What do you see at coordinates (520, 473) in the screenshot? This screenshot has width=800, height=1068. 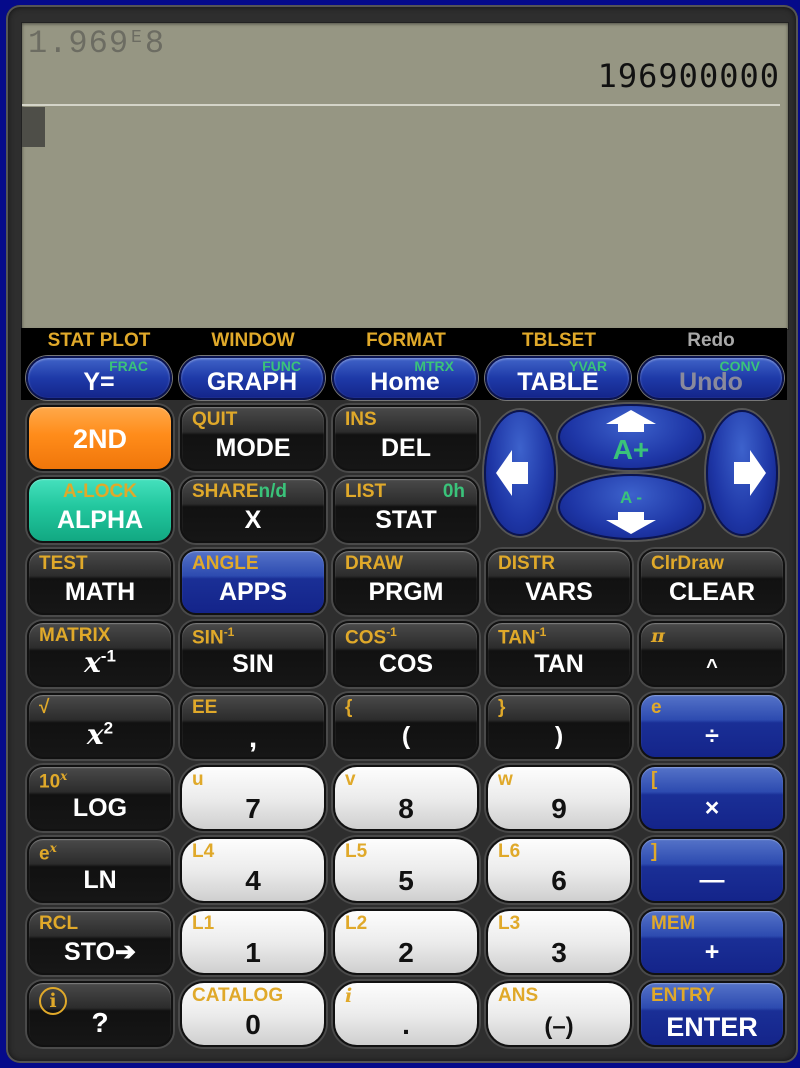 I see `left-arrow-key` at bounding box center [520, 473].